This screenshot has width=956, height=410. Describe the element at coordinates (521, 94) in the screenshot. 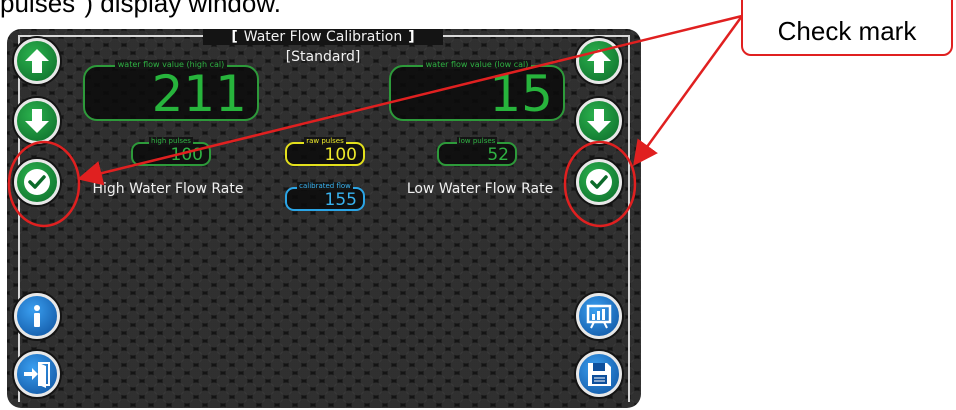

I see `low-cal-display-value: 15` at that location.